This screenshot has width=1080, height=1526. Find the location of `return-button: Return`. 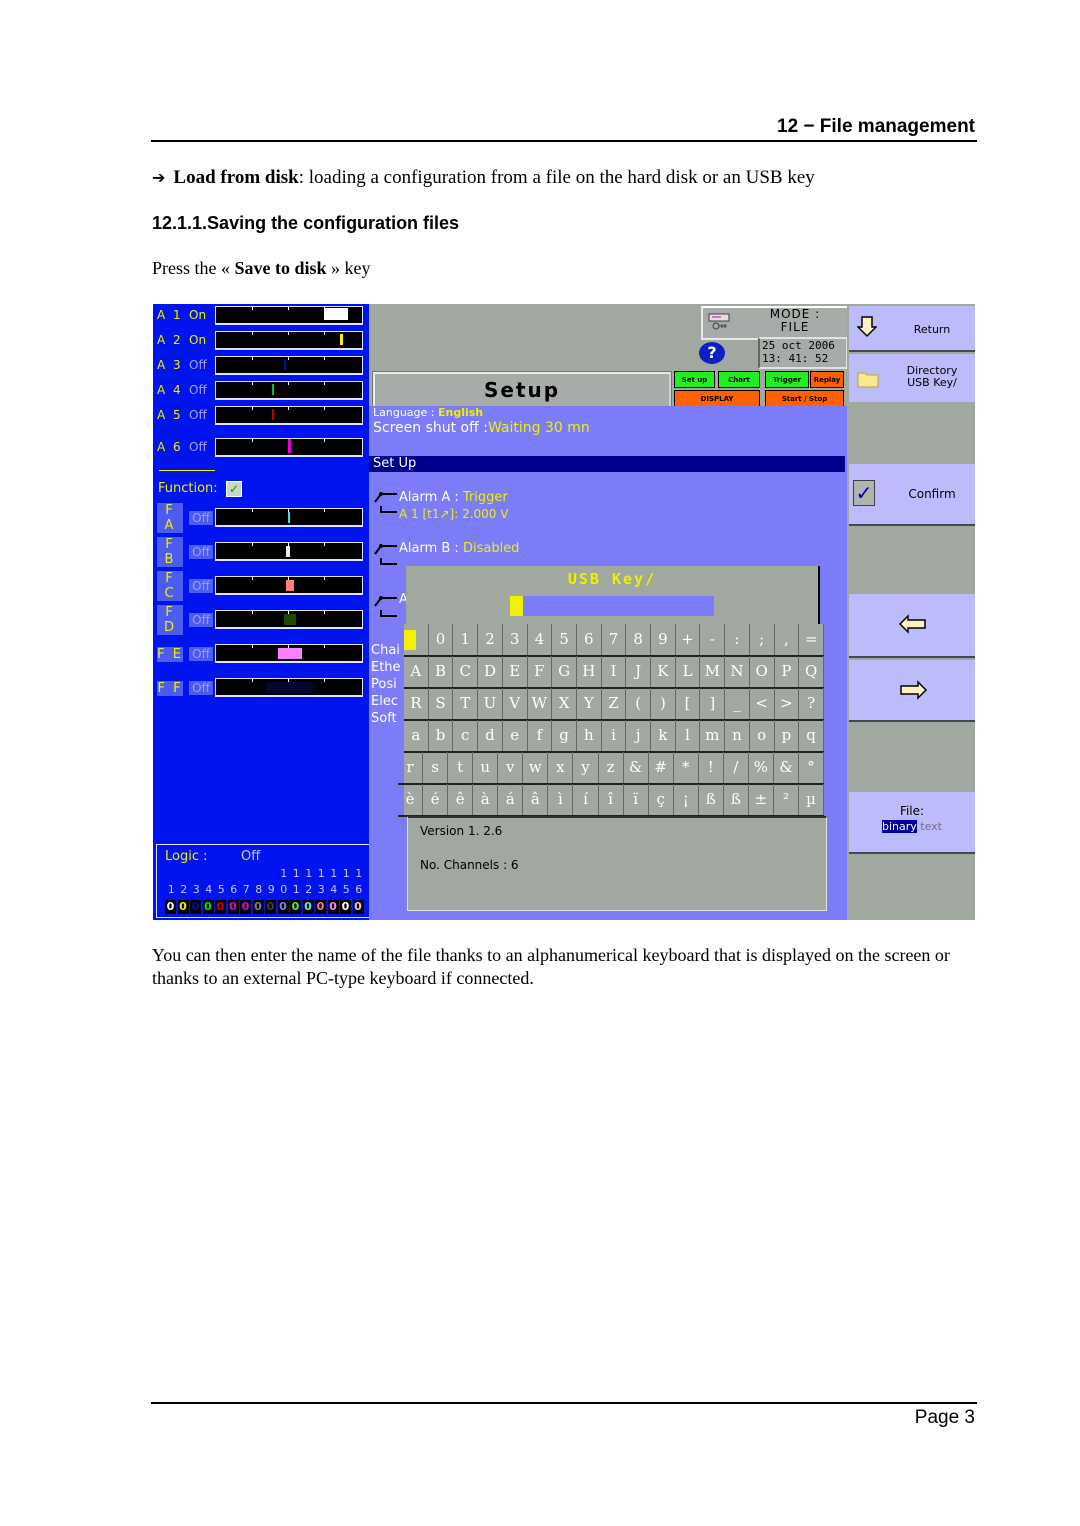

return-button: Return is located at coordinates (912, 329).